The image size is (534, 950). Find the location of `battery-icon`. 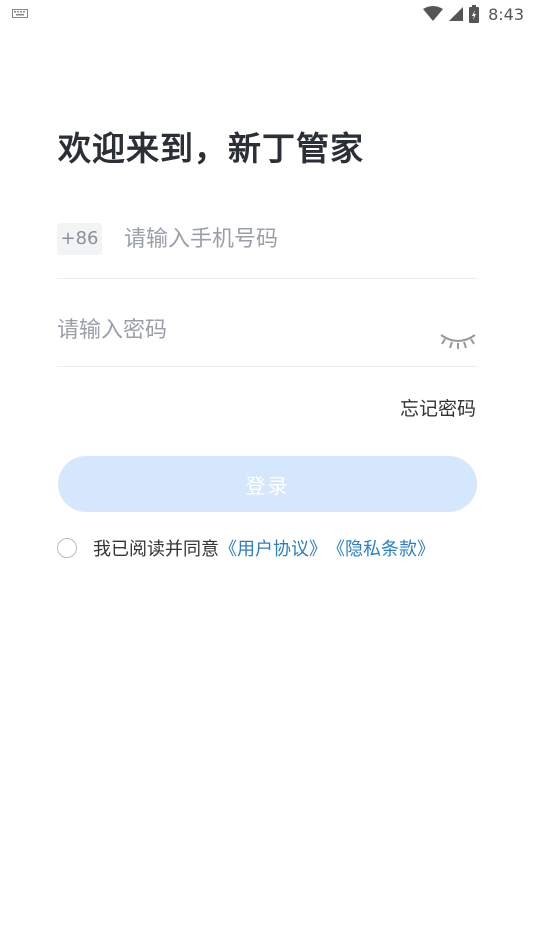

battery-icon is located at coordinates (474, 14).